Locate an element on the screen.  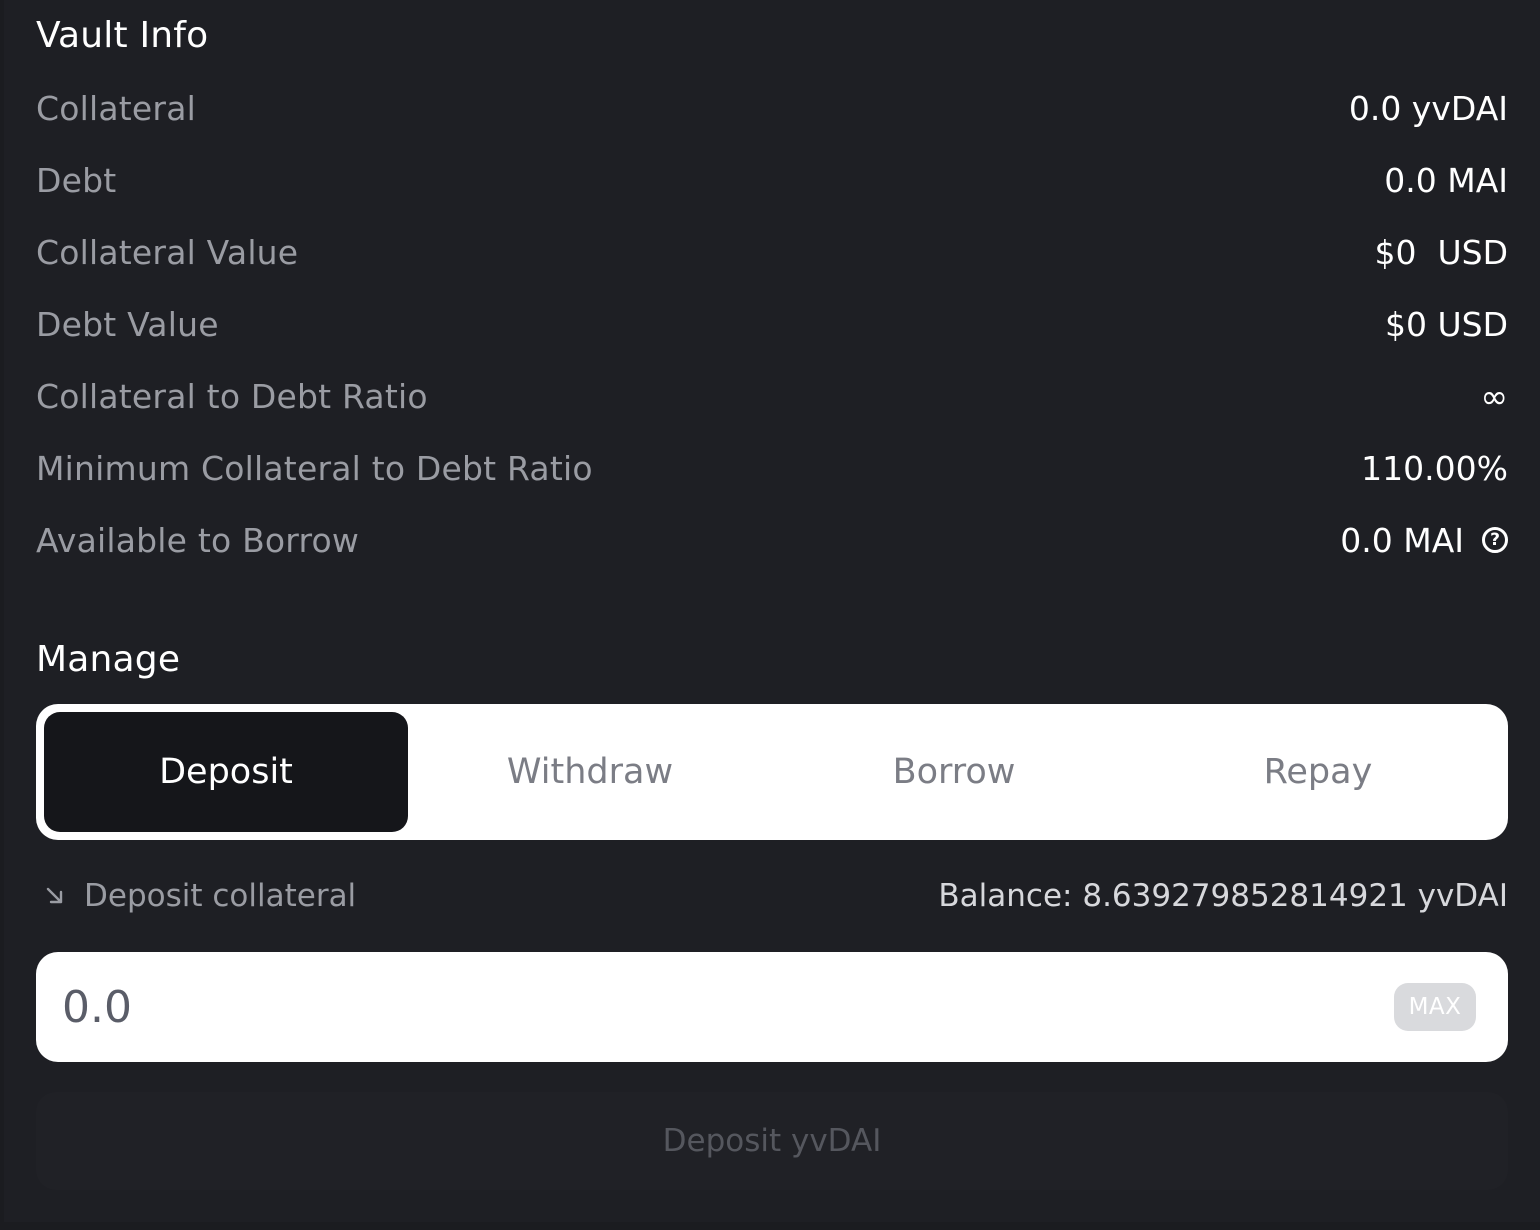
deposit-collateral-label: Deposit collateral is located at coordinates (220, 896).